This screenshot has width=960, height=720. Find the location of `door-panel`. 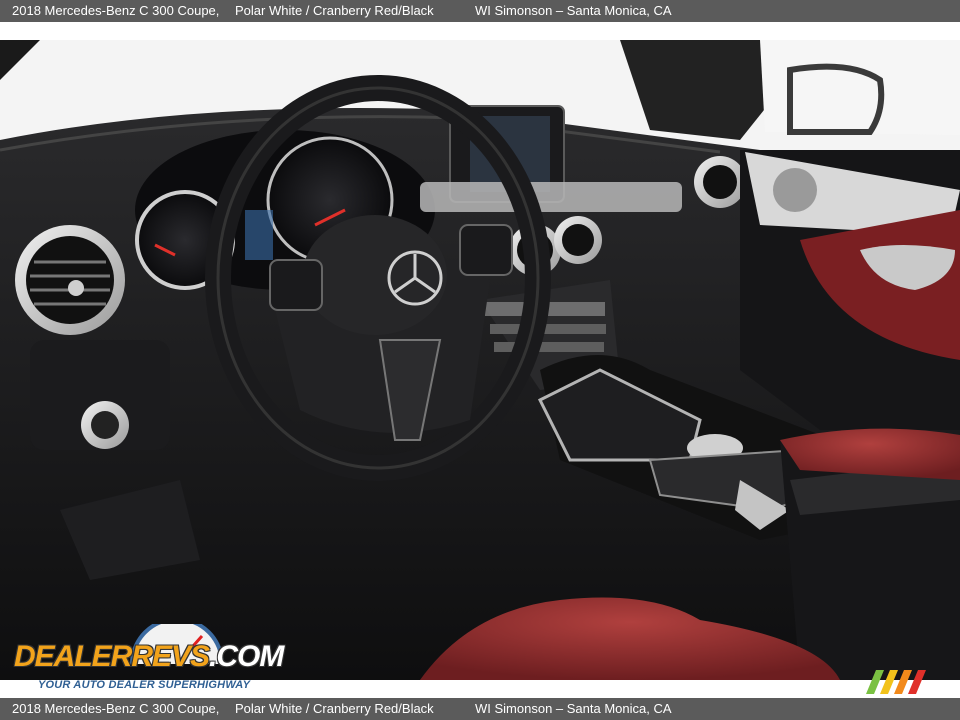

door-panel is located at coordinates (850, 290).